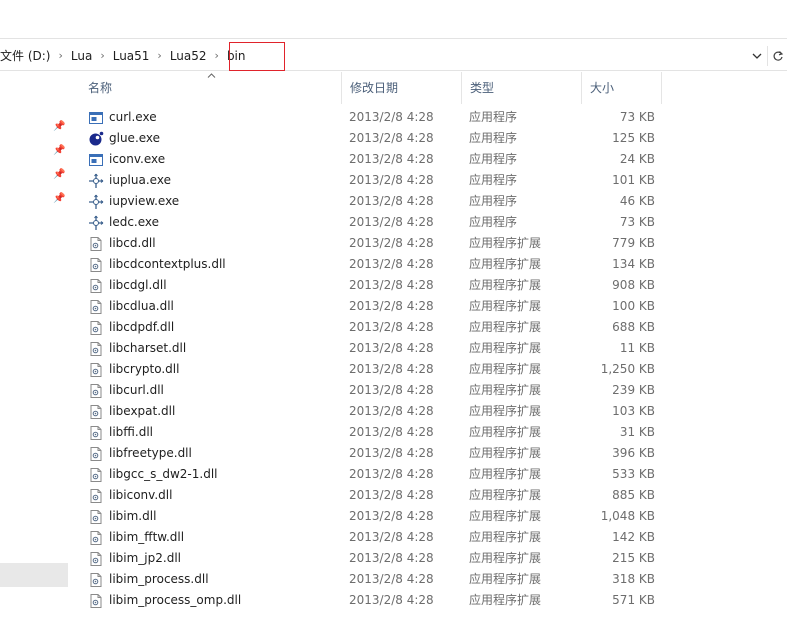 This screenshot has width=787, height=617. What do you see at coordinates (137, 159) in the screenshot?
I see `file-name: iconv.exe` at bounding box center [137, 159].